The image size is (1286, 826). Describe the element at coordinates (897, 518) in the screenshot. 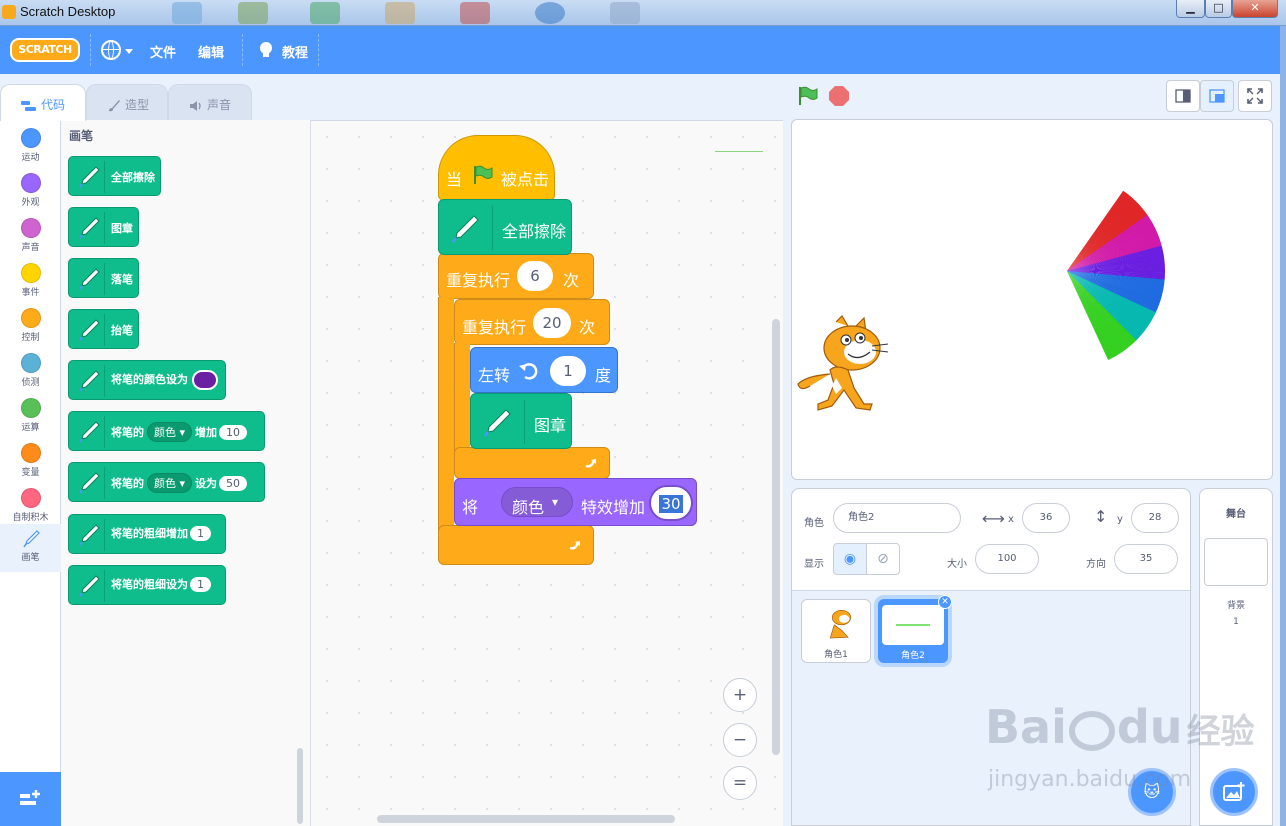

I see `sprite-name-input: 角色2` at that location.